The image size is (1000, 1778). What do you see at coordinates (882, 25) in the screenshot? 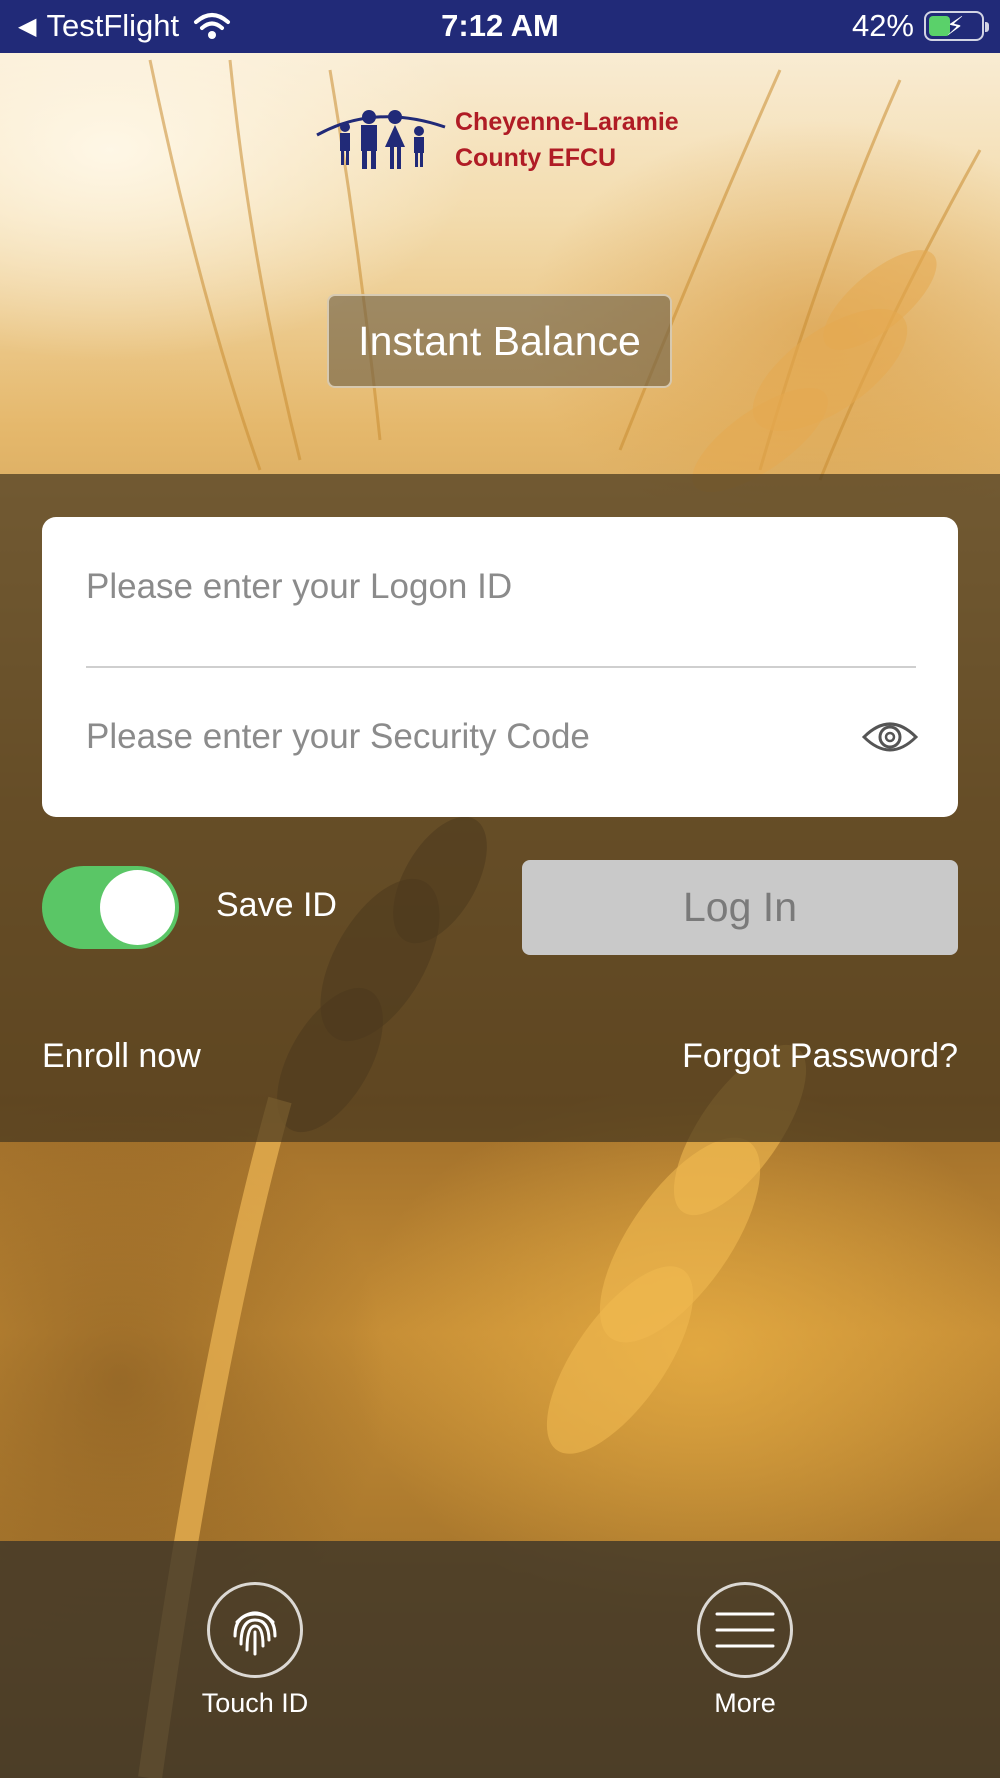
I see `battery-percent: 42%` at bounding box center [882, 25].